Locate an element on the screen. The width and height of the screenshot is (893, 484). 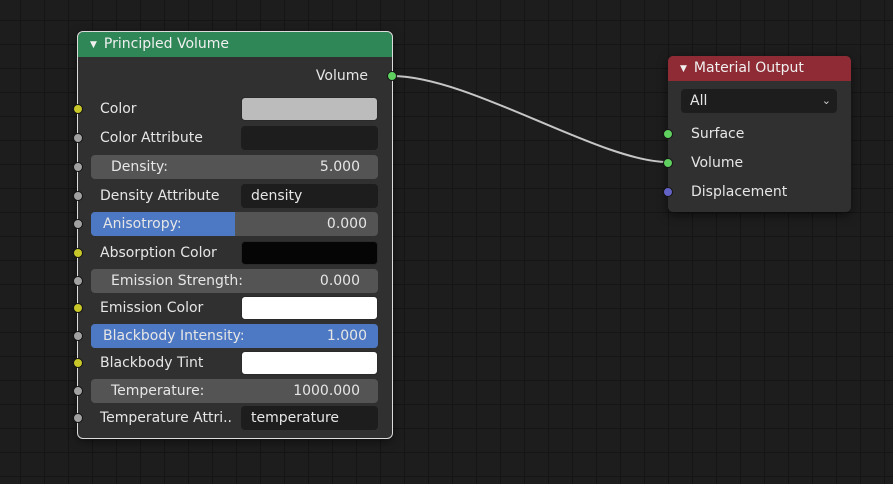
input-row-emission-color: Emission Color is located at coordinates (232, 308).